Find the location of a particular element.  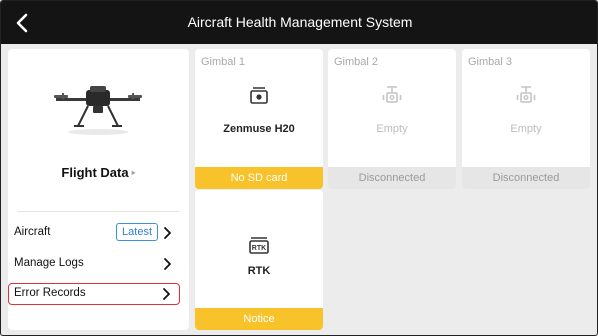

status-bar: No SD card is located at coordinates (259, 178).